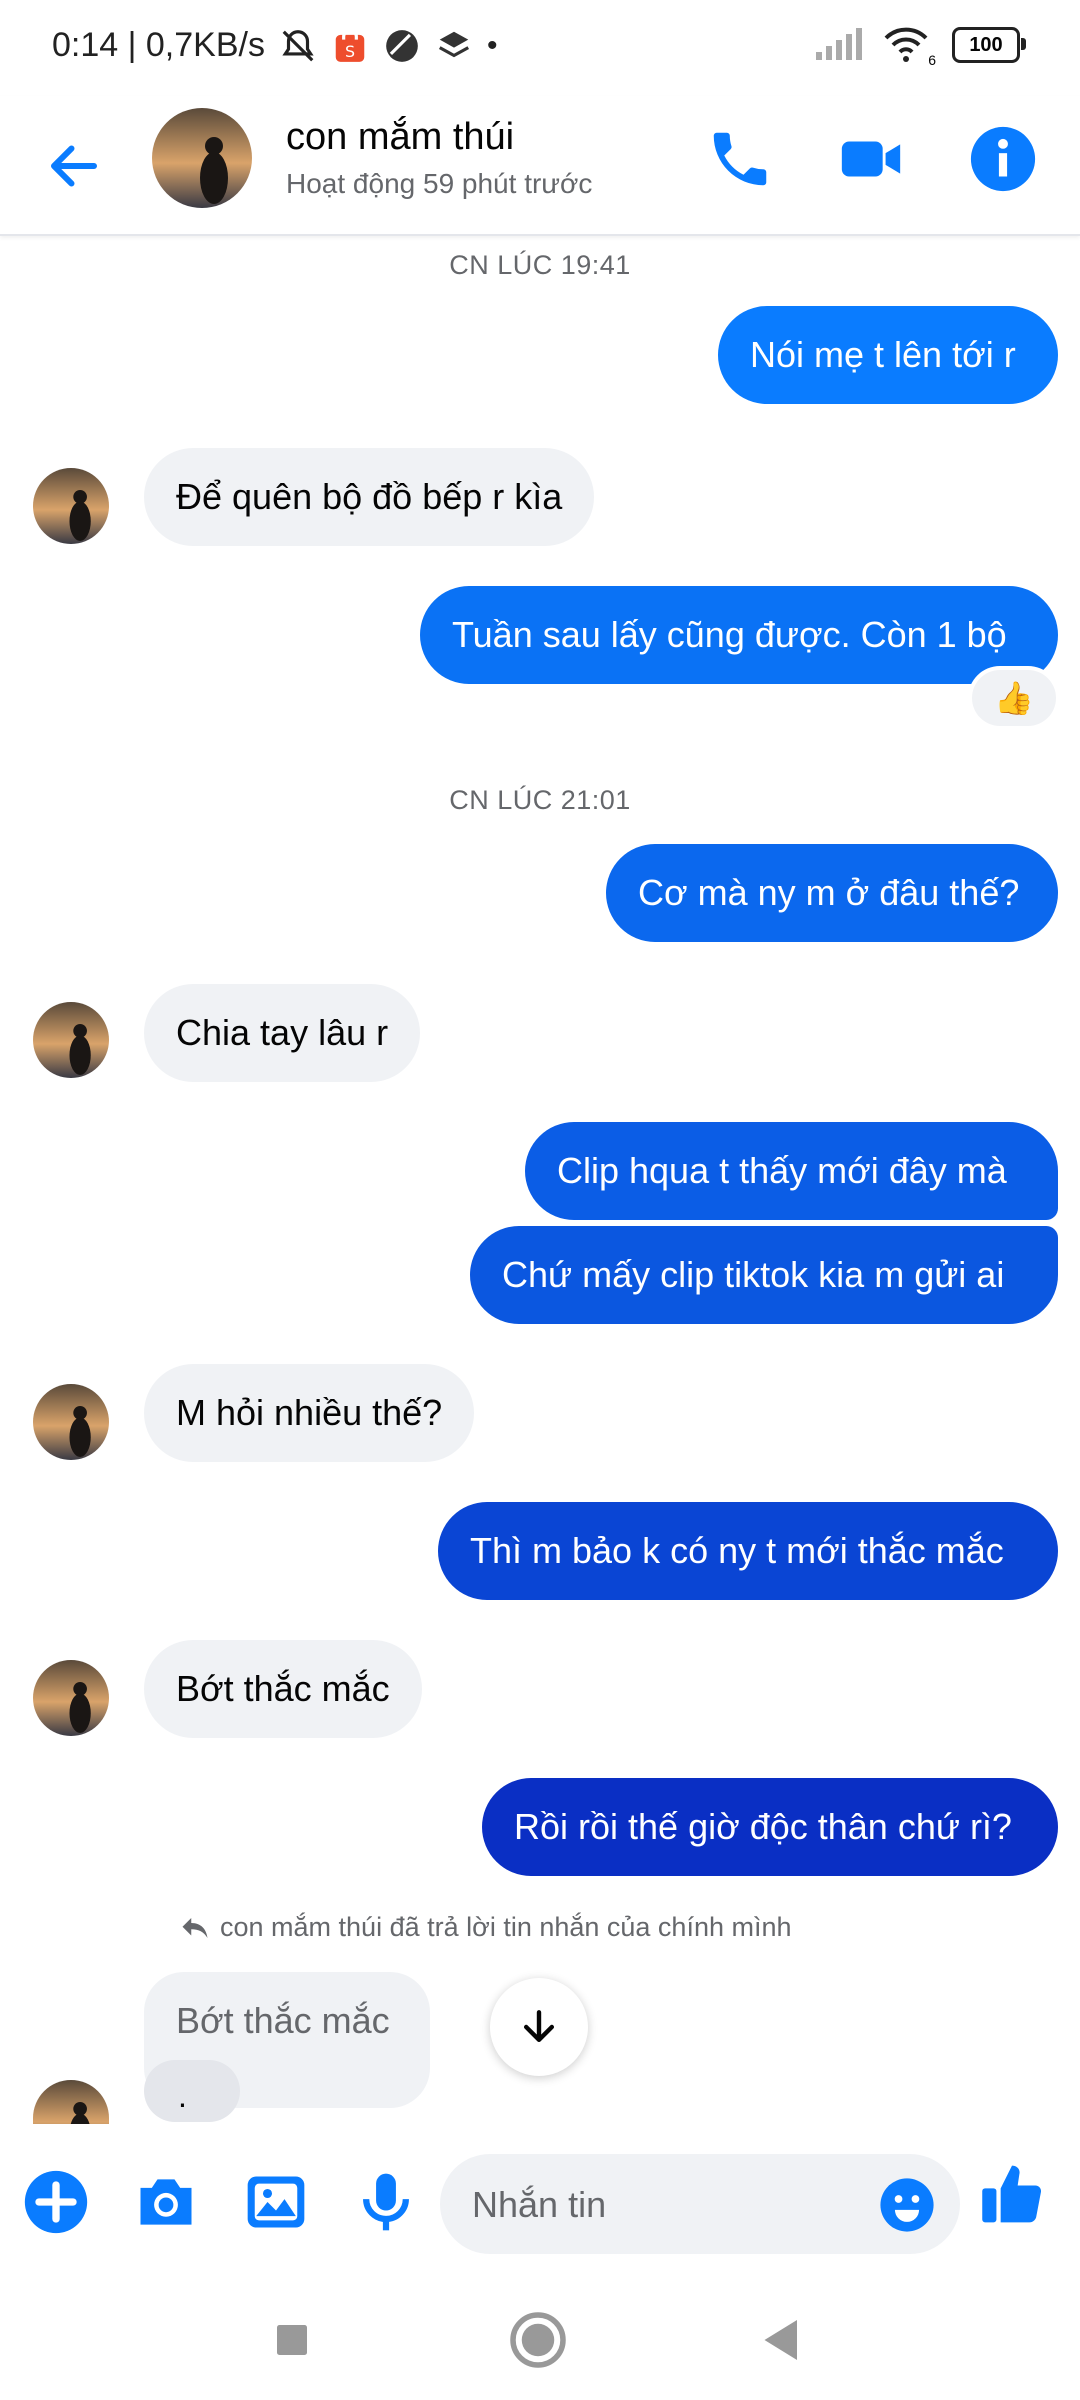 This screenshot has height=2400, width=1080. I want to click on home-circle-icon, so click(538, 2340).